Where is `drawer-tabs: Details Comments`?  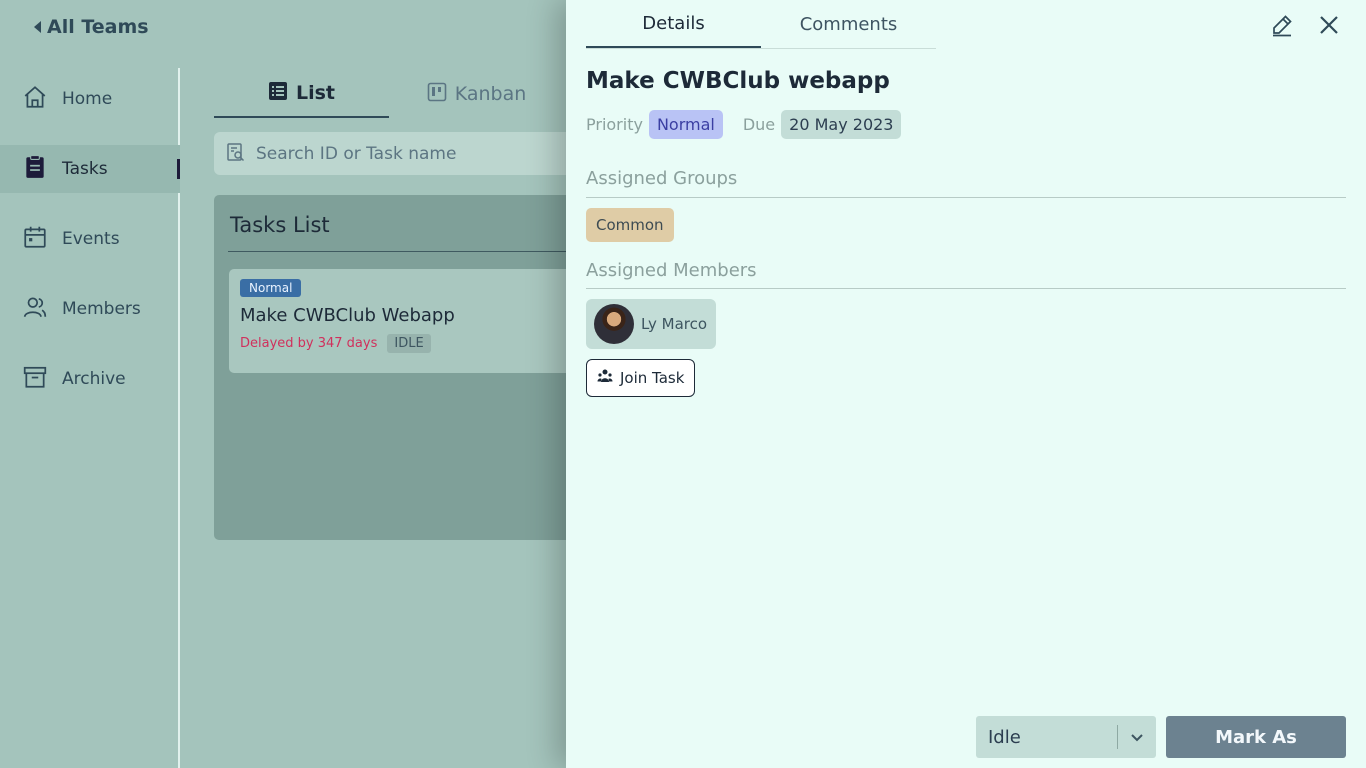 drawer-tabs: Details Comments is located at coordinates (761, 24).